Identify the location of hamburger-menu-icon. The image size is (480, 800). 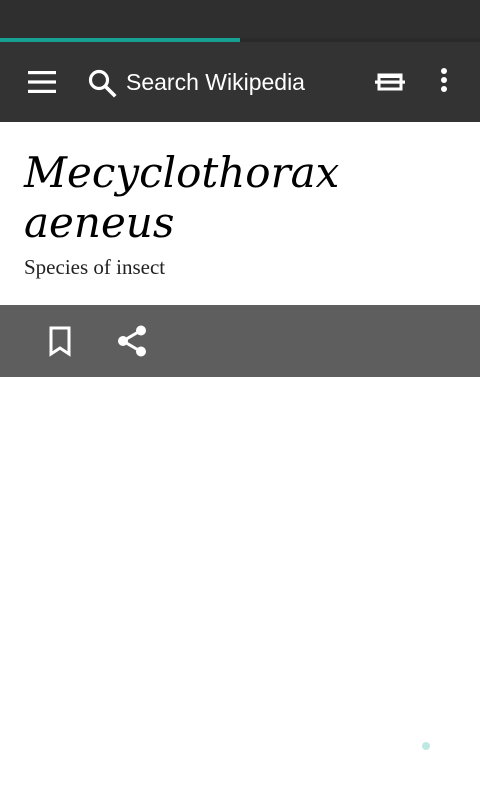
(42, 82).